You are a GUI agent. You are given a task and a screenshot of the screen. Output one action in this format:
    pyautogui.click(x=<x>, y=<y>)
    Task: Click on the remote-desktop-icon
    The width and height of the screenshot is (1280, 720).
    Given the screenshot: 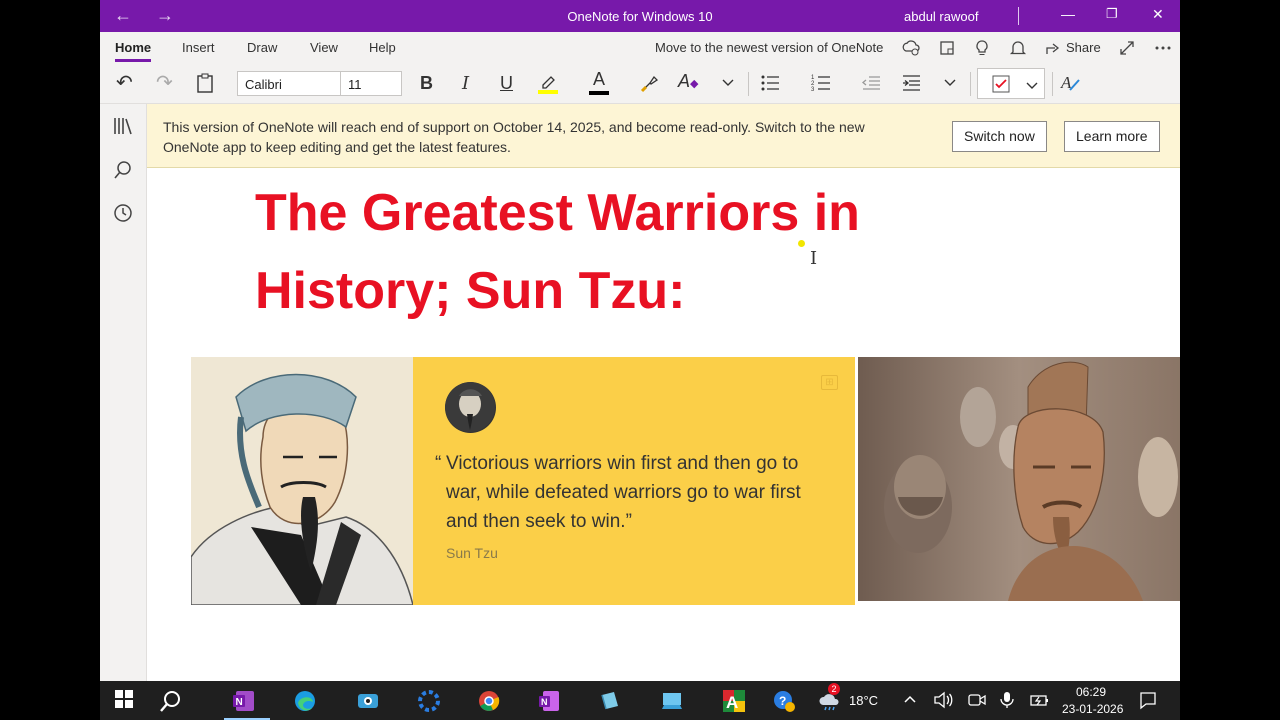 What is the action you would take?
    pyautogui.click(x=672, y=701)
    